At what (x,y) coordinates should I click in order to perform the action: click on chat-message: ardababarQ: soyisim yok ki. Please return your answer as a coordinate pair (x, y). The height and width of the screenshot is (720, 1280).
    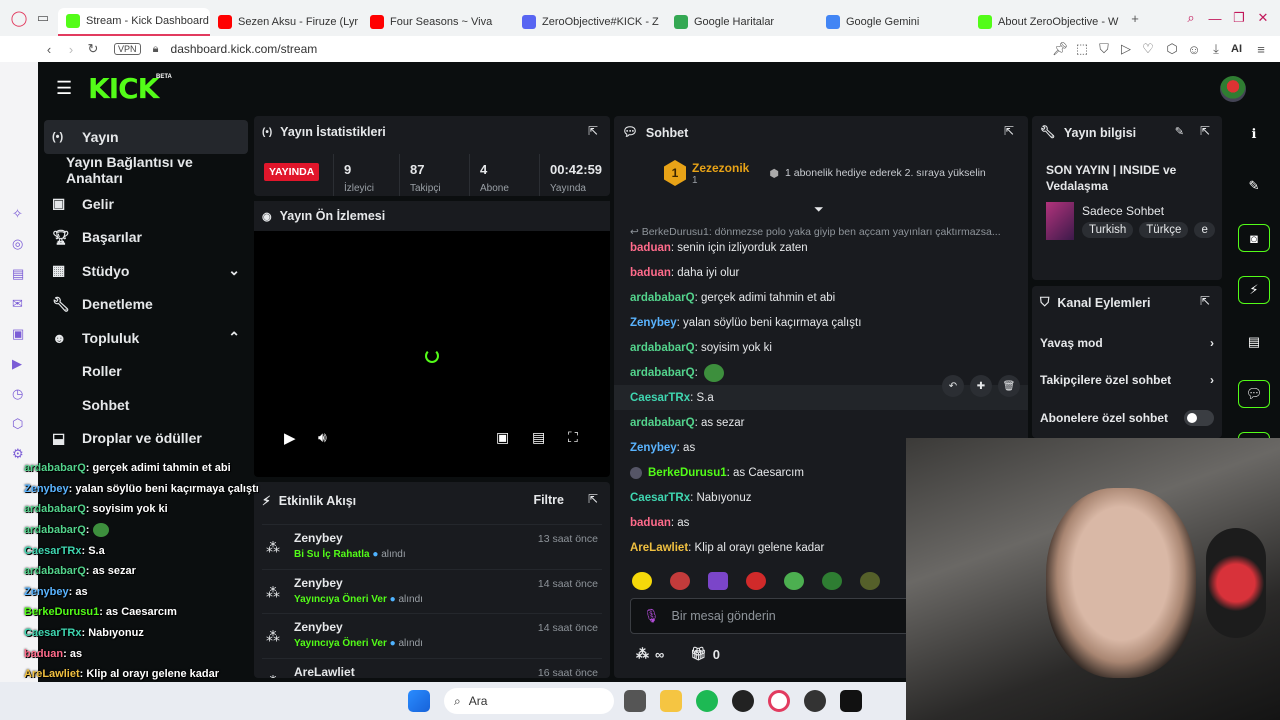
    Looking at the image, I should click on (821, 347).